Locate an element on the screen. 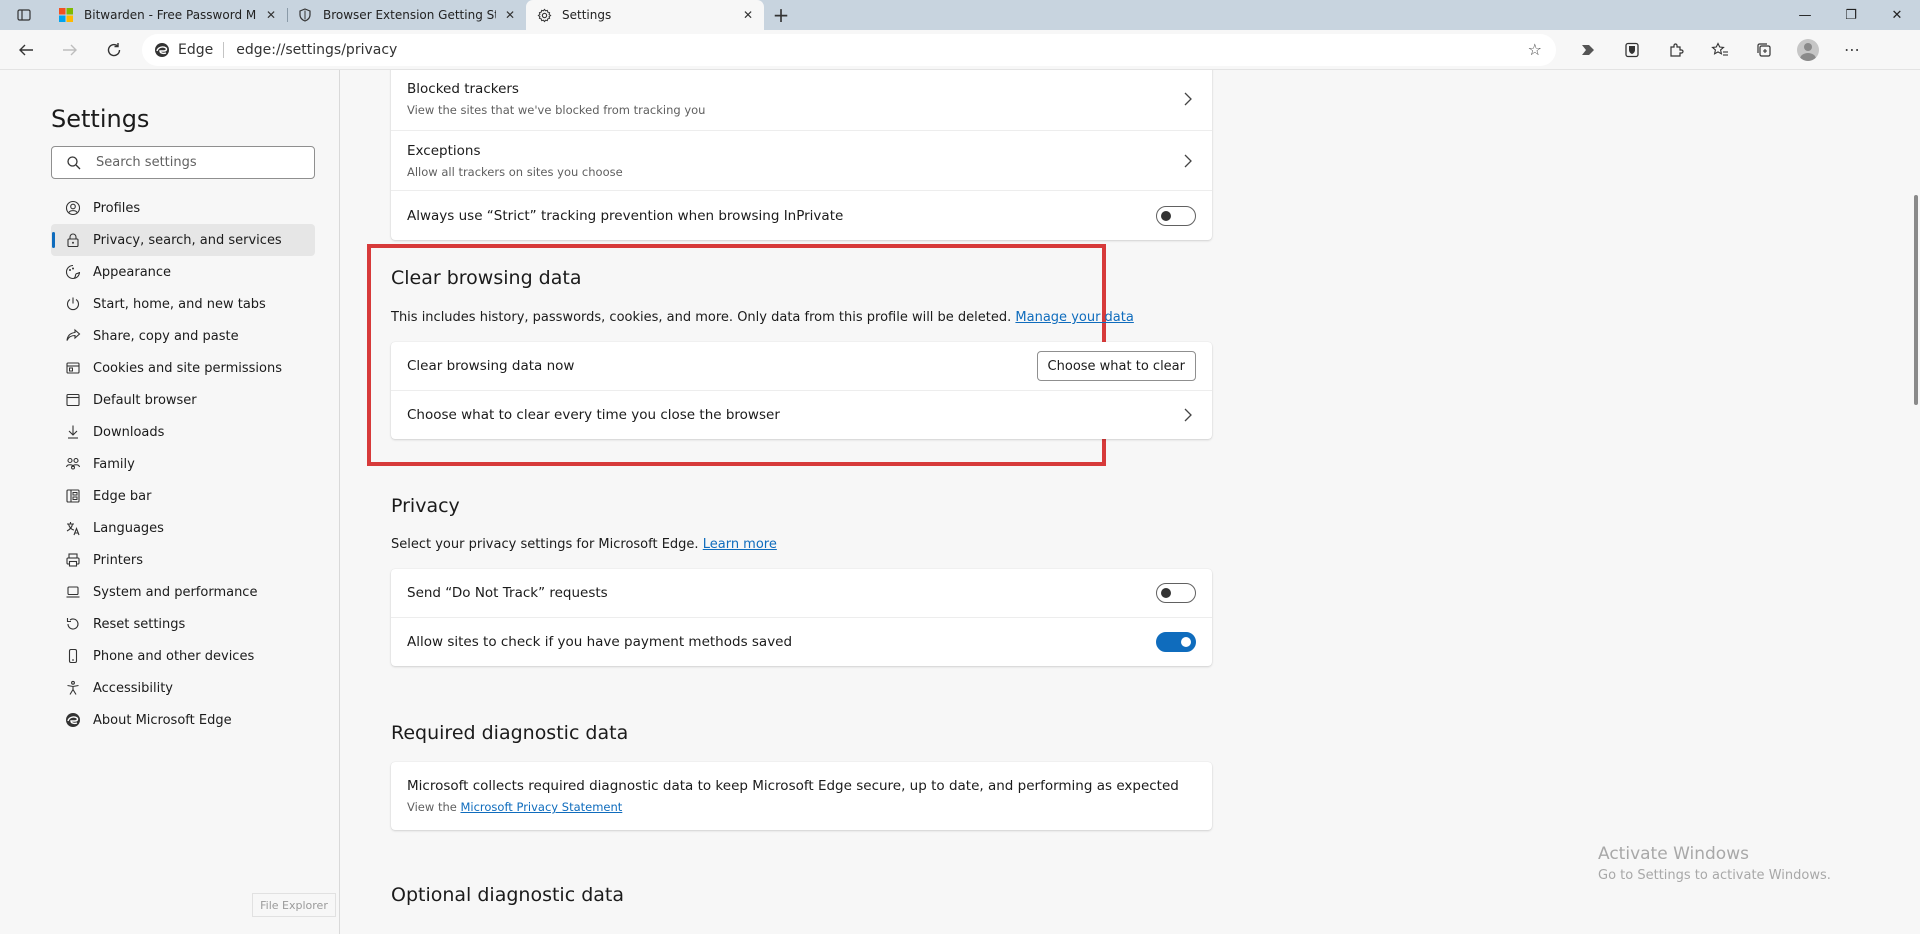 This screenshot has width=1920, height=934. profile-icon is located at coordinates (73, 208).